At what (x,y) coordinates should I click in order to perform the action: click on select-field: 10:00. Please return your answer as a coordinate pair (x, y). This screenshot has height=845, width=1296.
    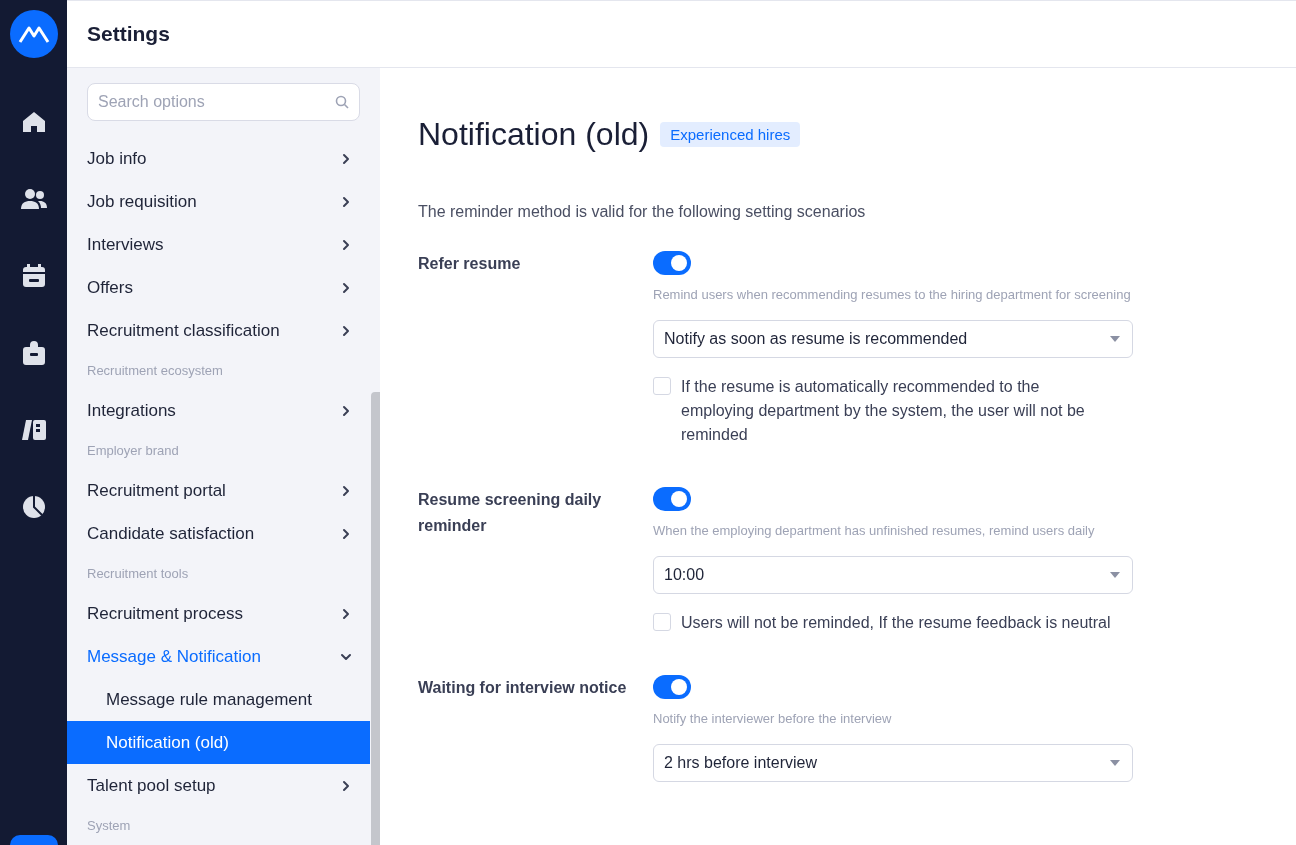
    Looking at the image, I should click on (893, 575).